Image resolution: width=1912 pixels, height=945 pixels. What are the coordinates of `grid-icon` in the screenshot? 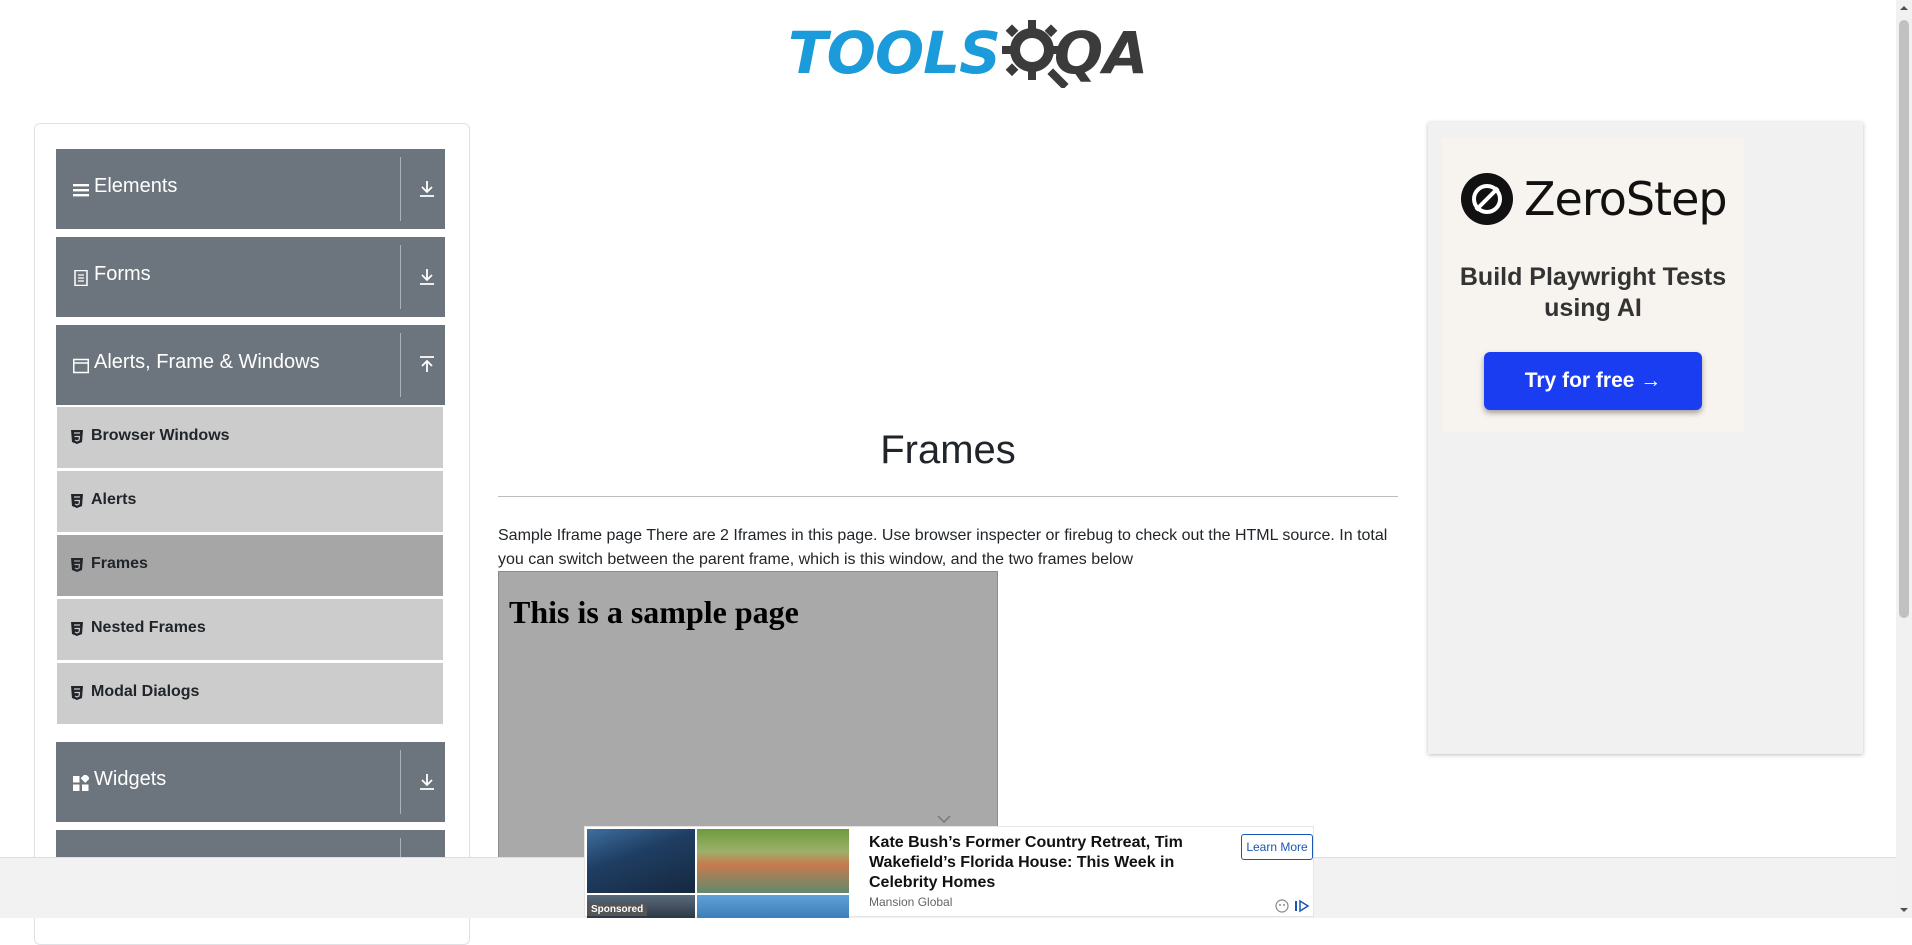 It's located at (81, 783).